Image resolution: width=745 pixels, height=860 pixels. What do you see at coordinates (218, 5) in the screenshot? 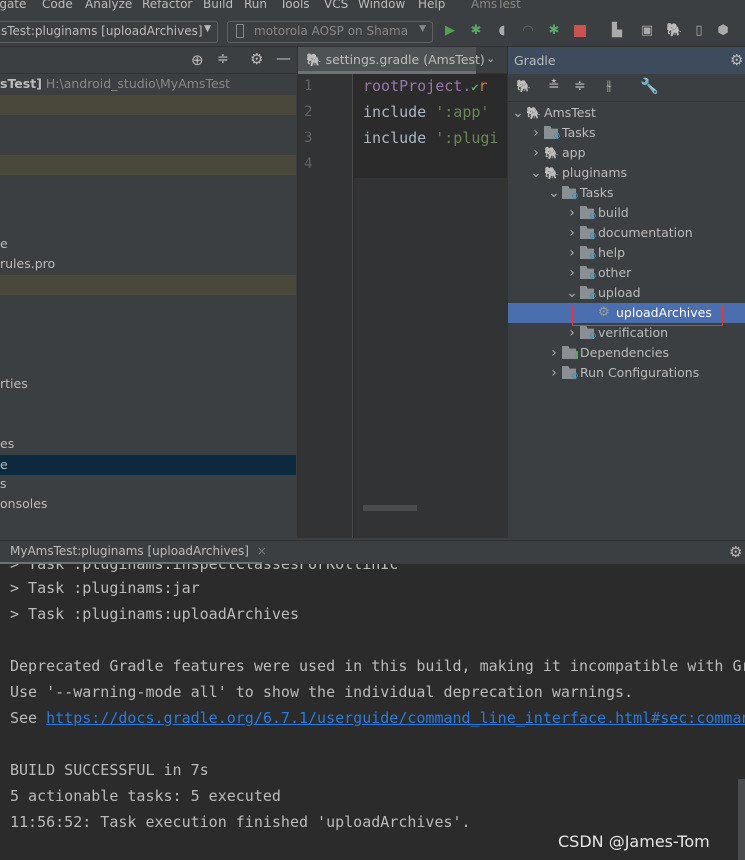
I see `menu-item: Build` at bounding box center [218, 5].